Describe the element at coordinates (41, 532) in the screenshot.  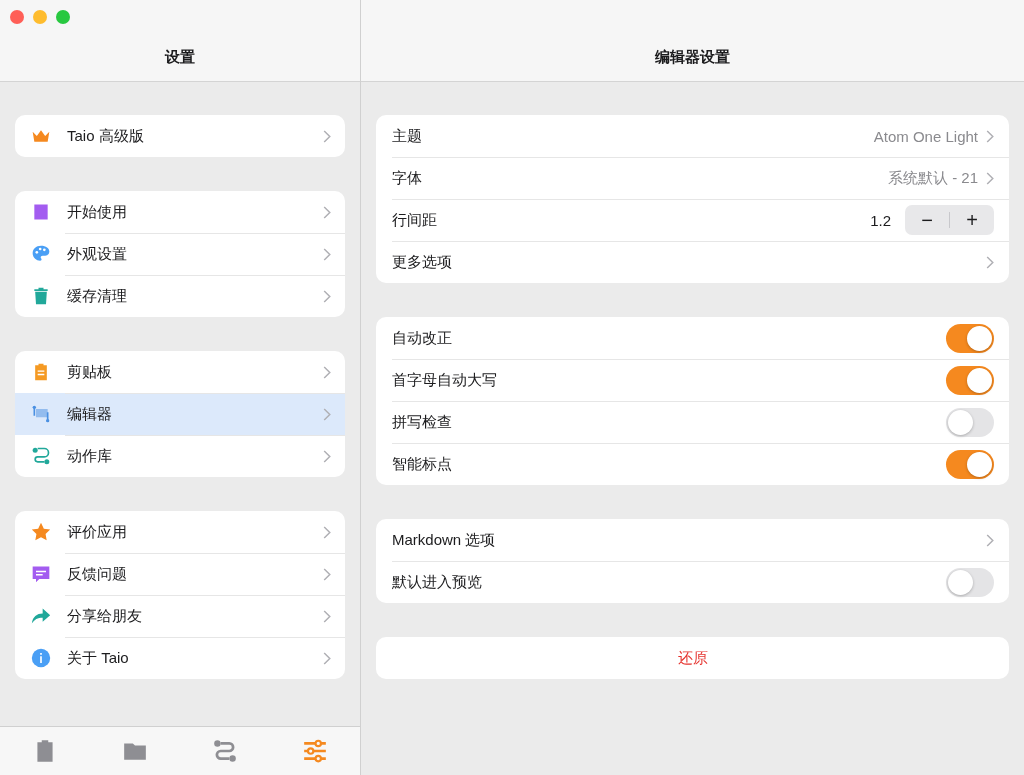
I see `star-icon` at that location.